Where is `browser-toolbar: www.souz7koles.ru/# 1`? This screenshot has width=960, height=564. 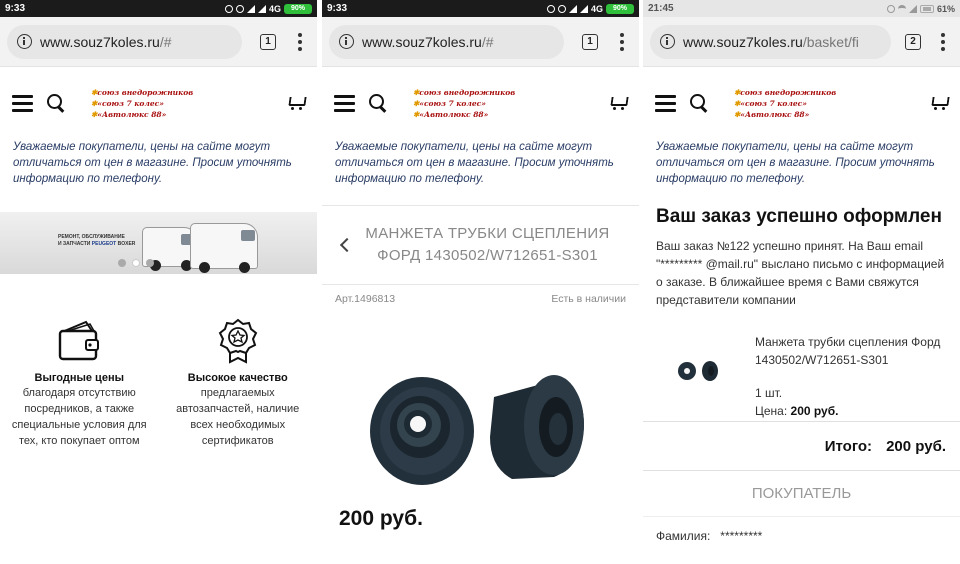 browser-toolbar: www.souz7koles.ru/# 1 is located at coordinates (158, 42).